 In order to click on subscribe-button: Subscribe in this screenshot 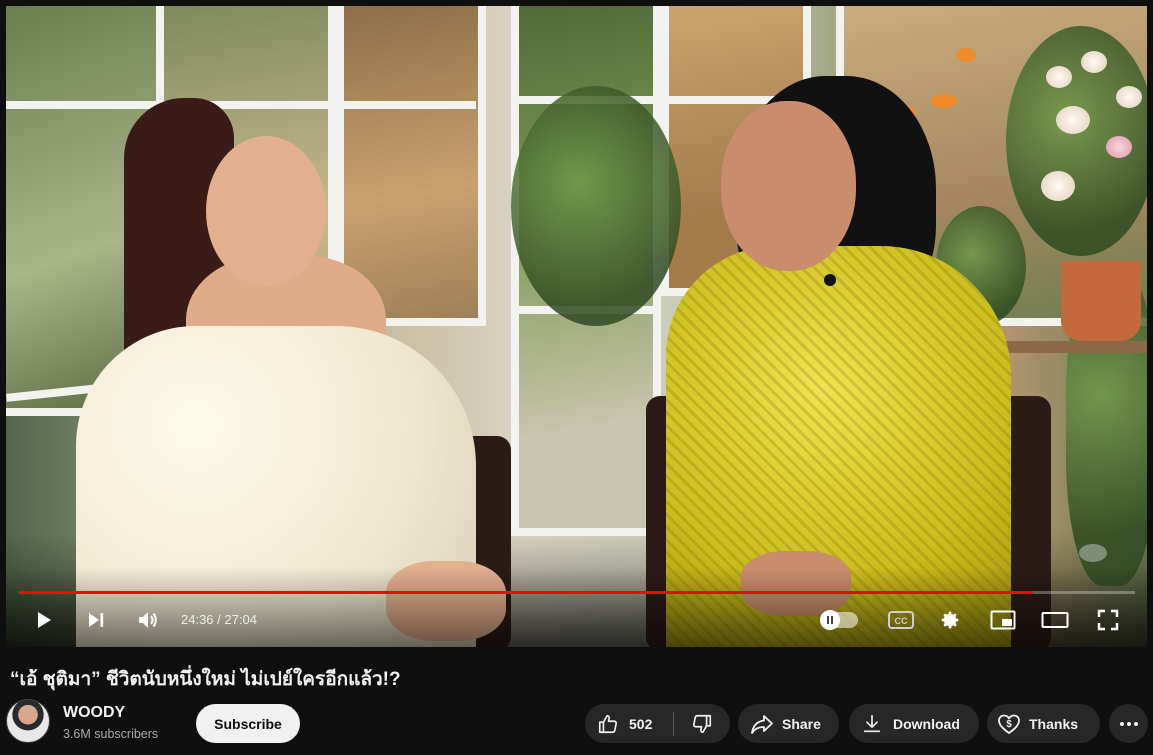, I will do `click(248, 723)`.